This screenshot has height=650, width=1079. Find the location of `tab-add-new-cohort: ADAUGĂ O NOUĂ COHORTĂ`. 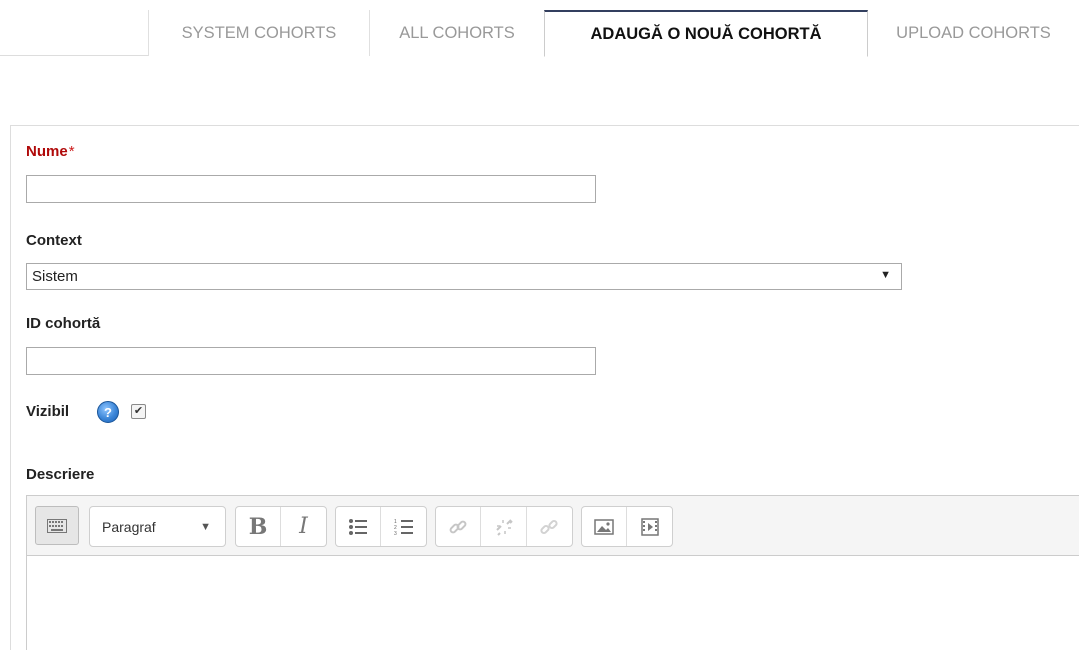

tab-add-new-cohort: ADAUGĂ O NOUĂ COHORTĂ is located at coordinates (706, 33).